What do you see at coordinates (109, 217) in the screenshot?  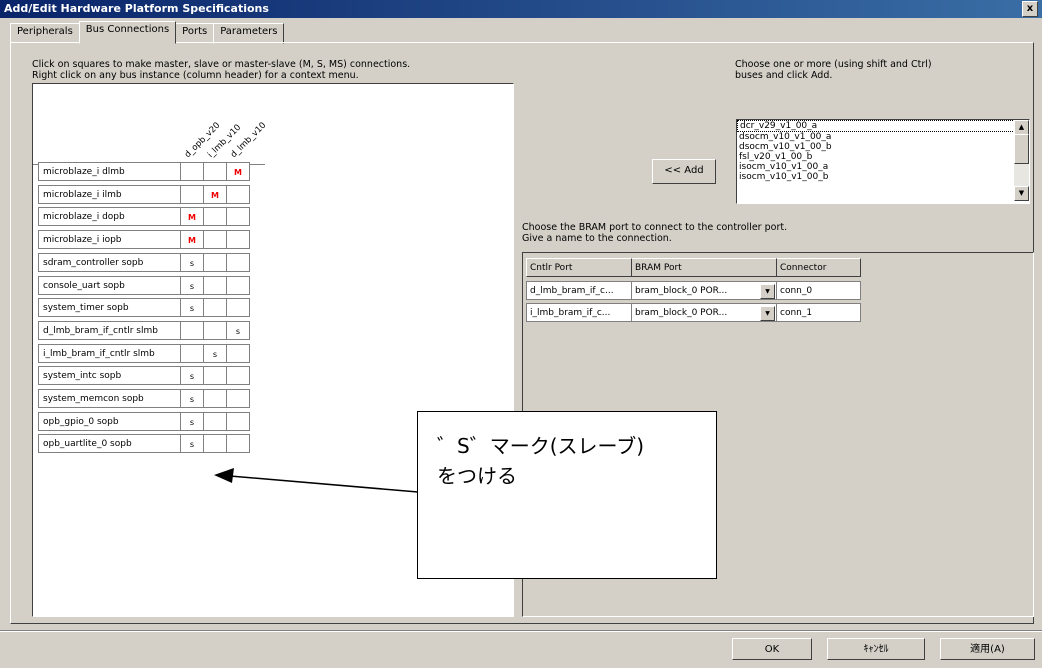 I see `matrix-row-label: microblaze_i dopb` at bounding box center [109, 217].